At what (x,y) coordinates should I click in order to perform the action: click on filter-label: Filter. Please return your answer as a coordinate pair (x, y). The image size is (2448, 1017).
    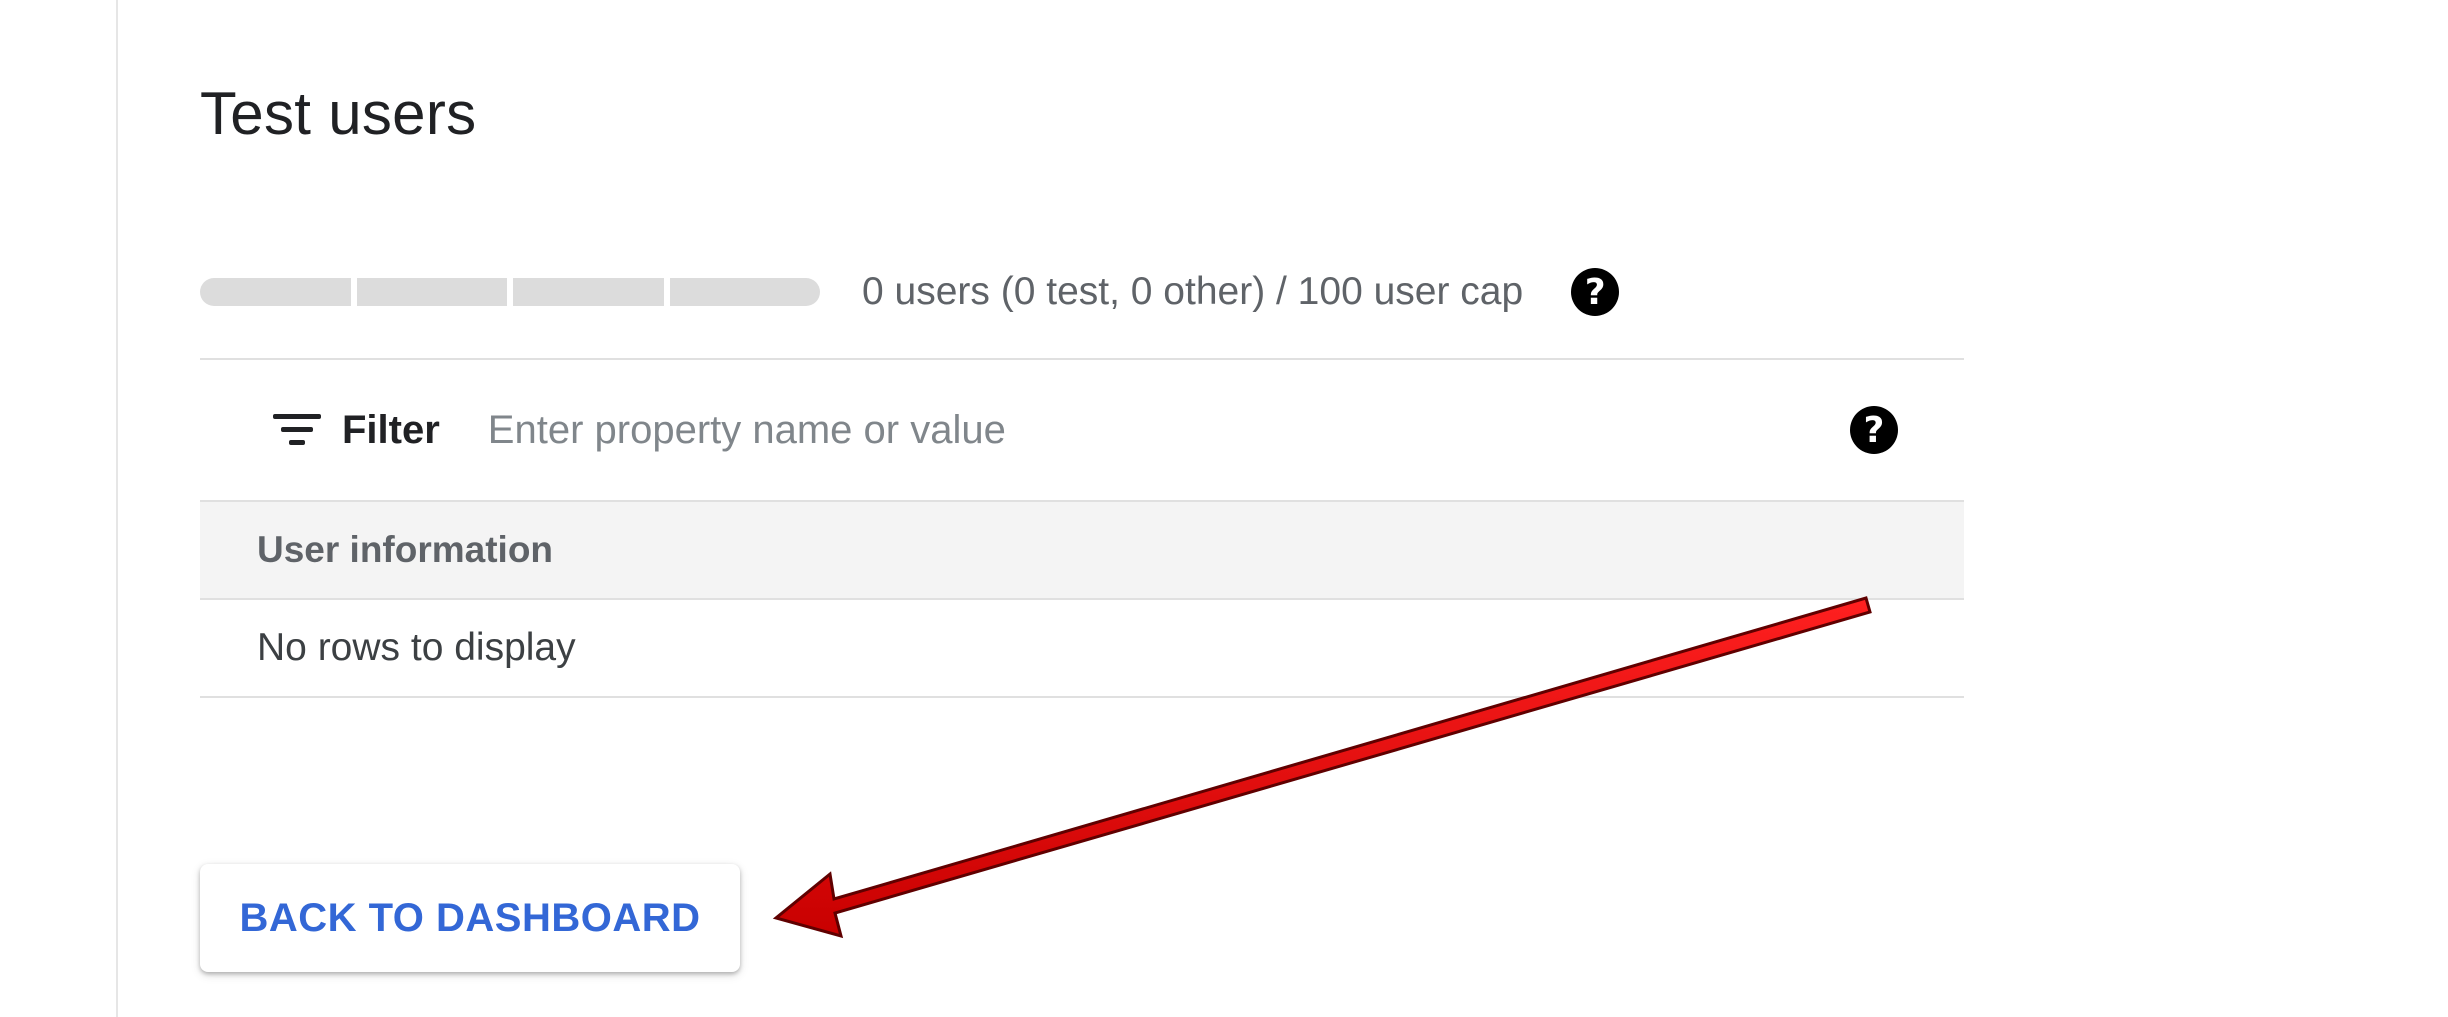
    Looking at the image, I should click on (391, 430).